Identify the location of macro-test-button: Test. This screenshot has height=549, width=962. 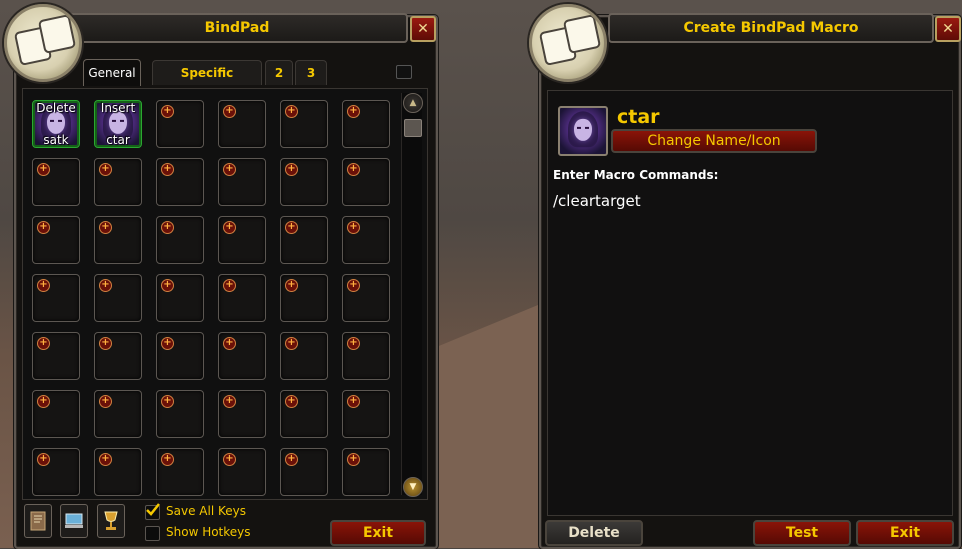
(802, 533).